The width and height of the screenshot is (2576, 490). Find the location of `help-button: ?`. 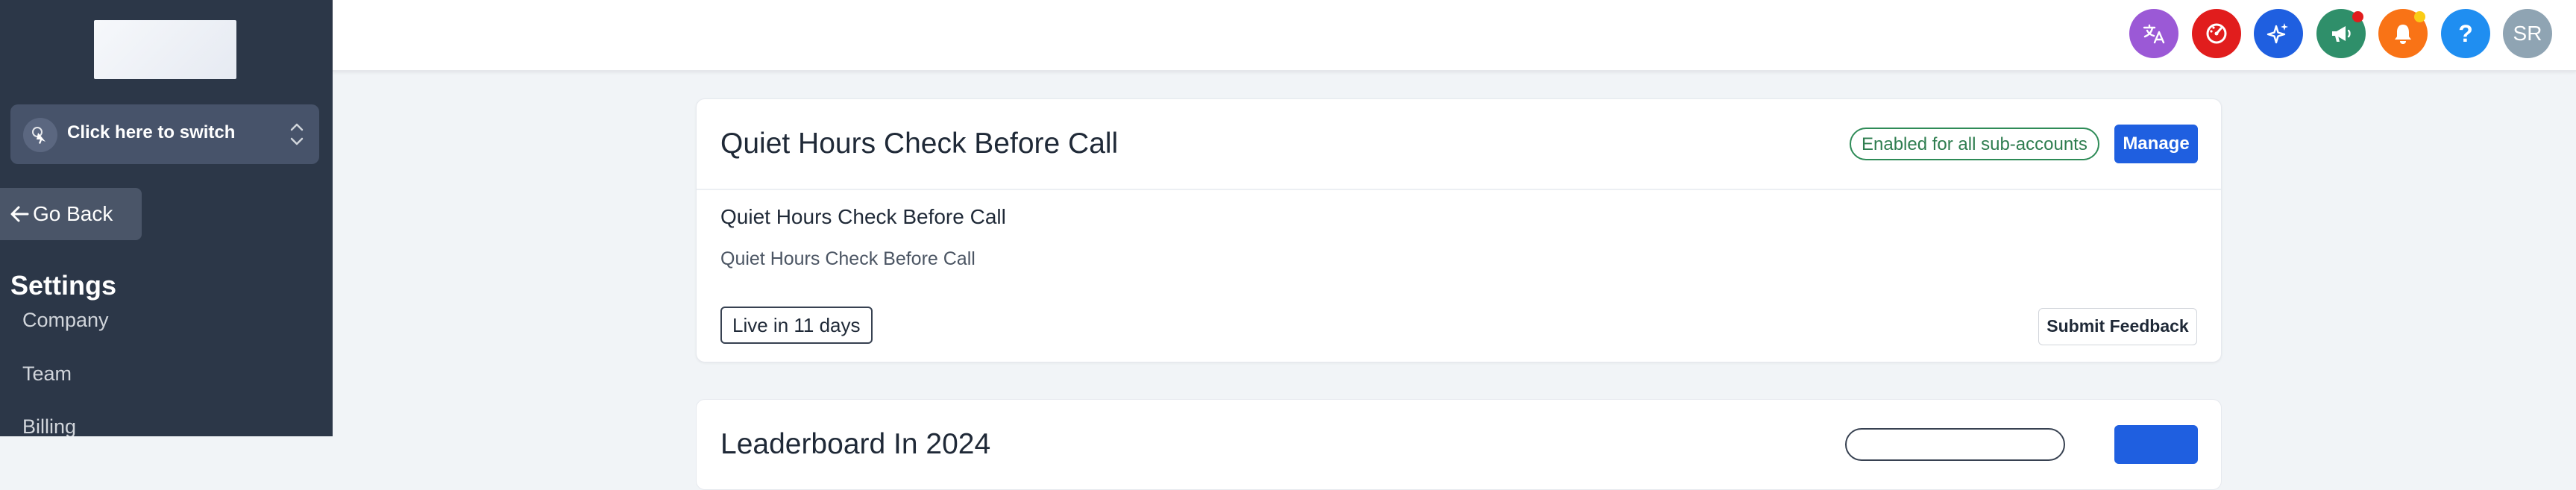

help-button: ? is located at coordinates (2466, 33).